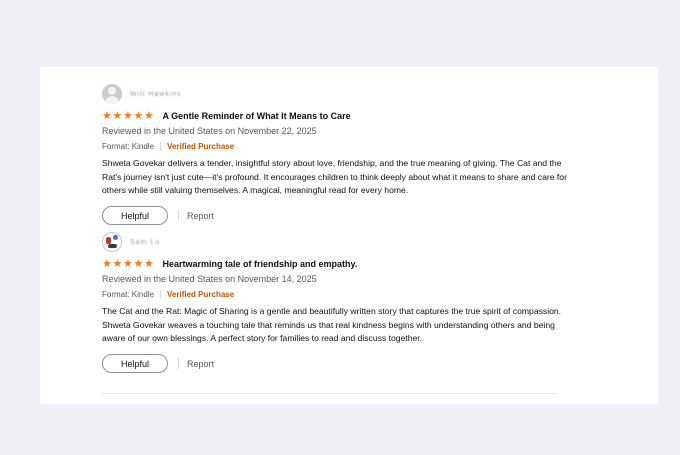 The image size is (680, 455). Describe the element at coordinates (337, 94) in the screenshot. I see `reviewer-profile: Will Hawkins` at that location.